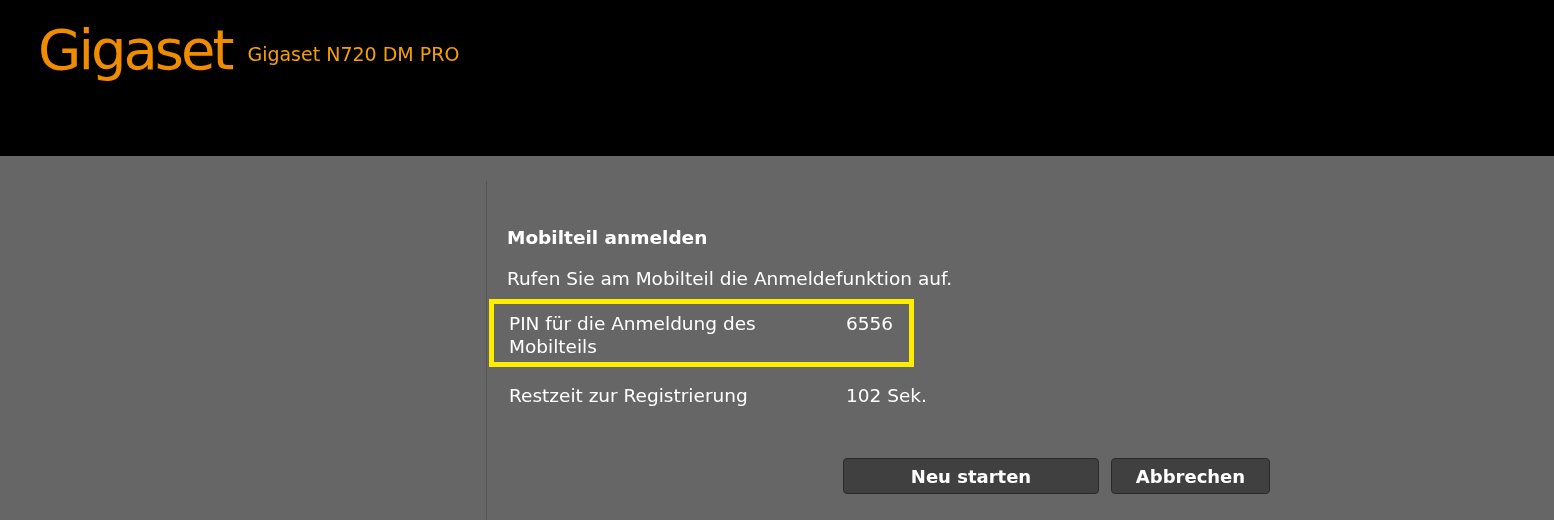 The height and width of the screenshot is (520, 1554). I want to click on instruction-text: Rufen Sie am Mobilteil die Anmeldefunktion auf., so click(730, 278).